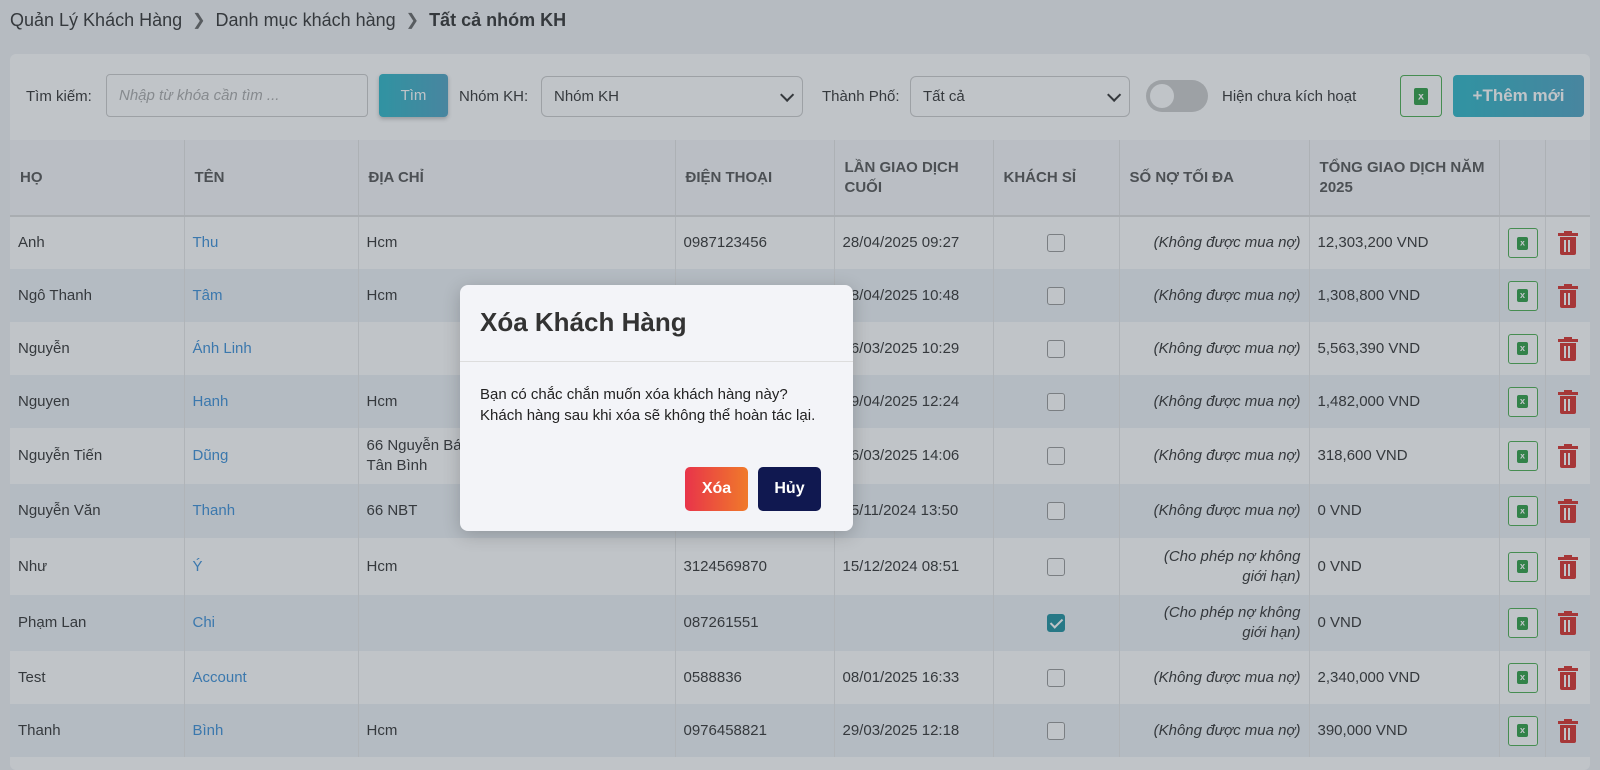 Image resolution: width=1600 pixels, height=770 pixels. Describe the element at coordinates (789, 489) in the screenshot. I see `cancel-button: Hủy` at that location.